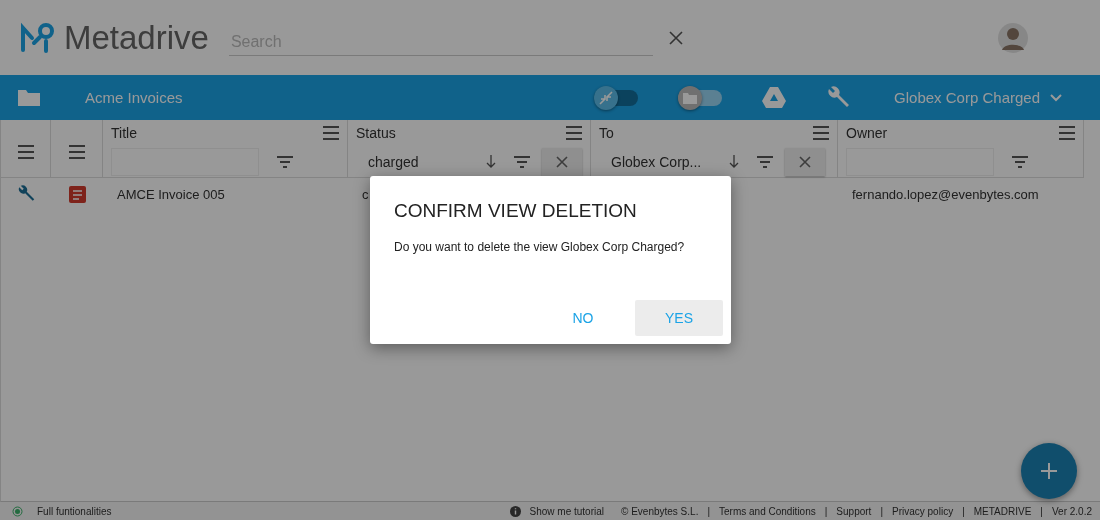 This screenshot has height=520, width=1100. What do you see at coordinates (365, 194) in the screenshot?
I see `table-cell-text: c` at bounding box center [365, 194].